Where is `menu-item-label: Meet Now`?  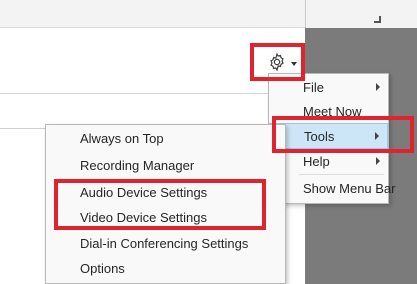 menu-item-label: Meet Now is located at coordinates (332, 111).